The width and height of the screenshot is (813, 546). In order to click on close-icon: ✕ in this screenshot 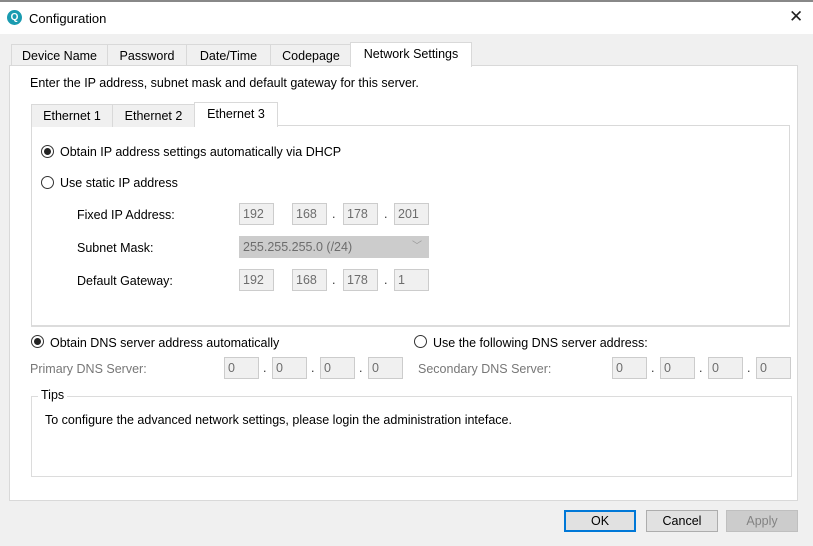, I will do `click(796, 17)`.